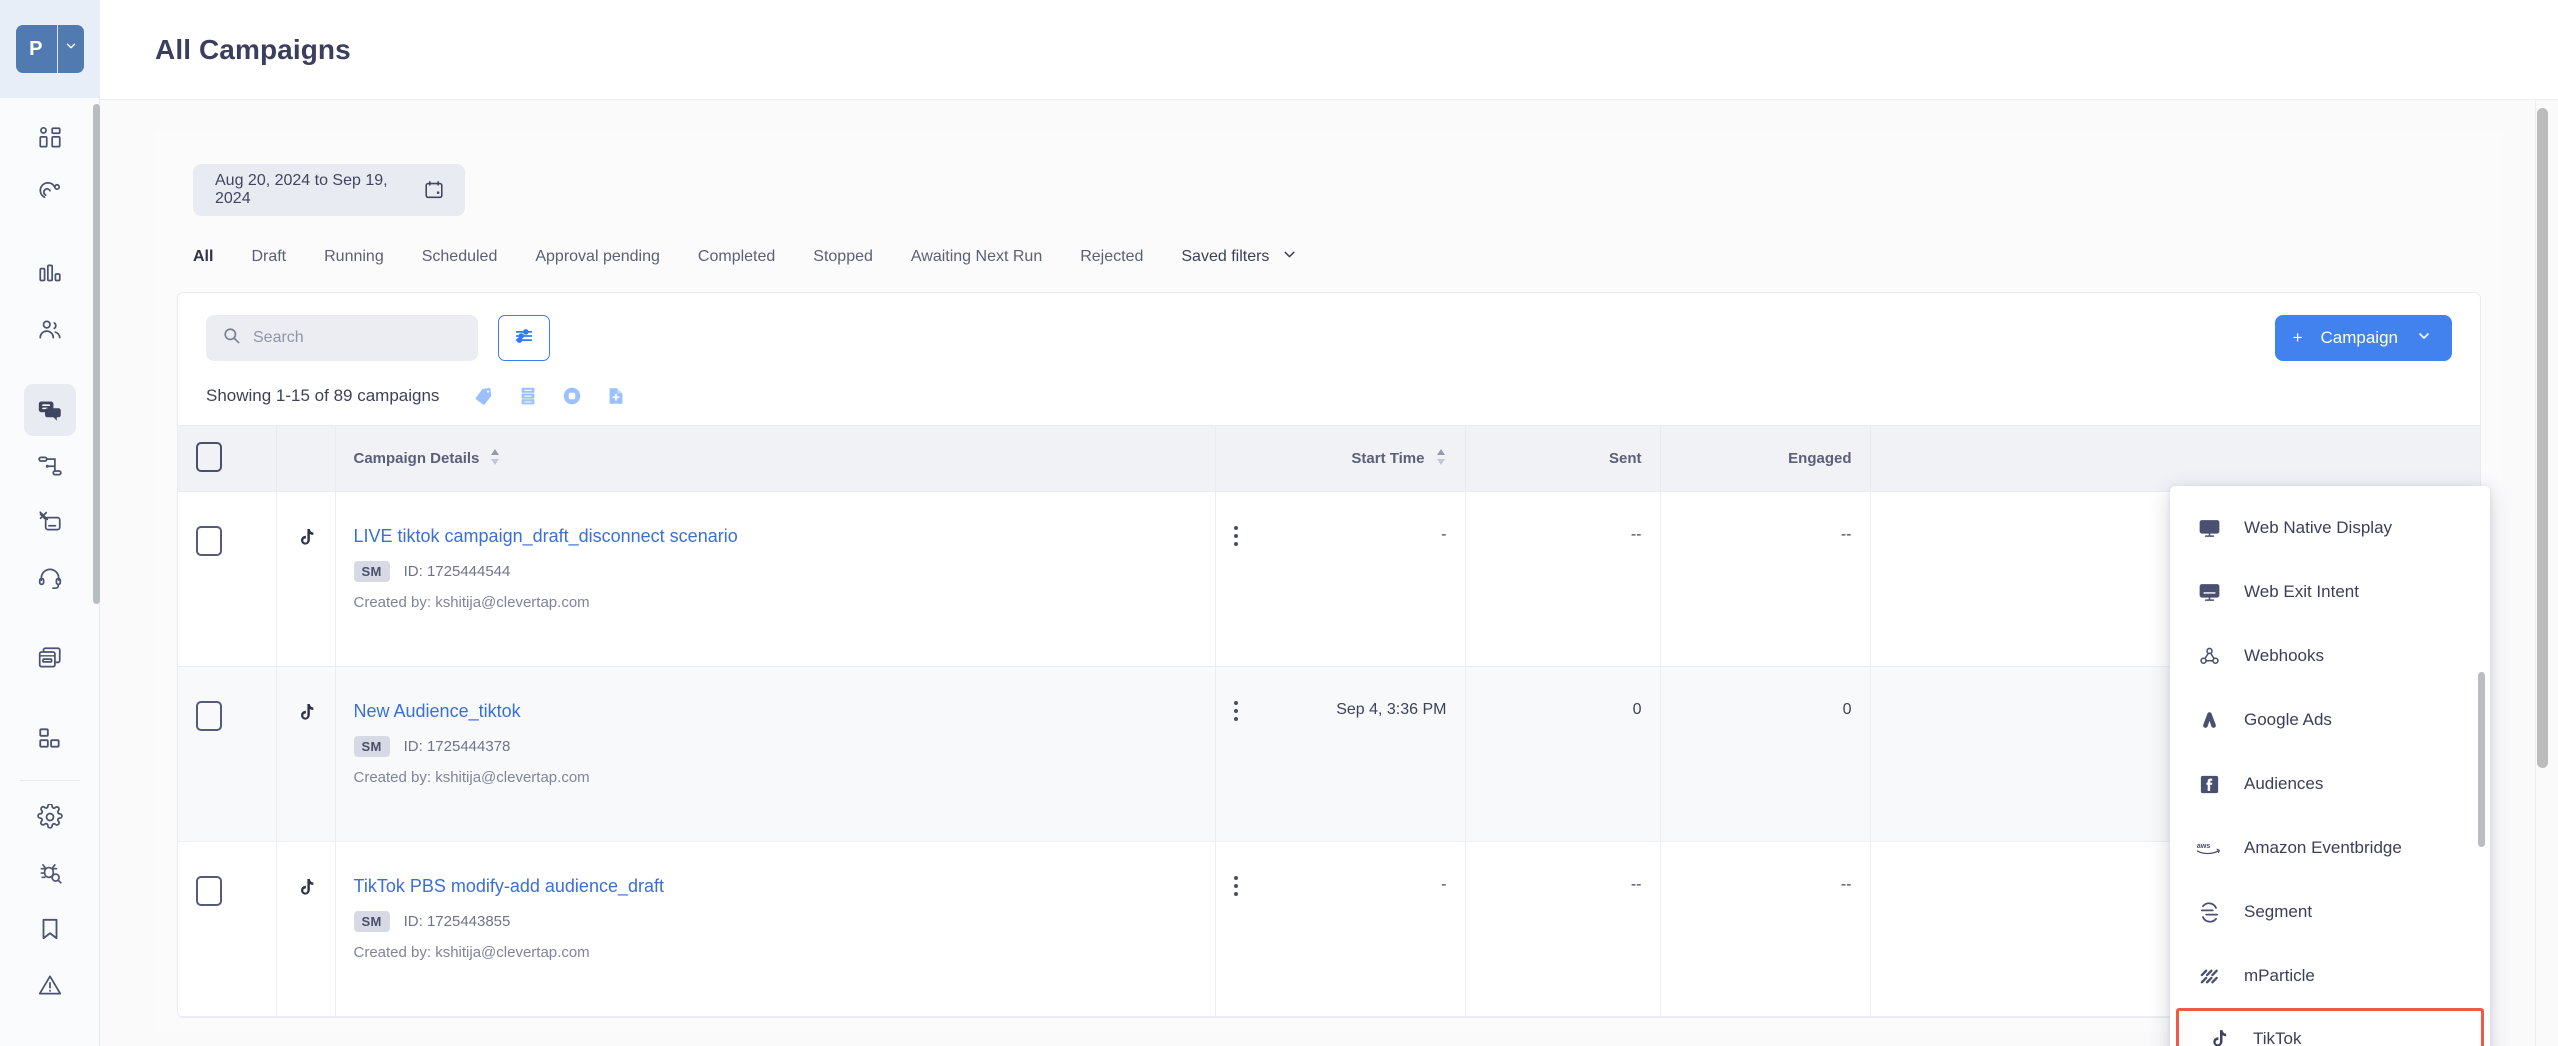 This screenshot has width=2558, height=1046. What do you see at coordinates (50, 929) in the screenshot?
I see `sidebar-item-bookmarks` at bounding box center [50, 929].